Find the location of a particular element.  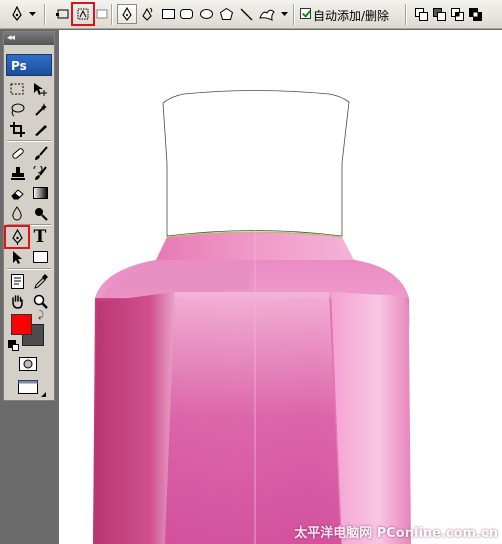

zoom-tool-icon is located at coordinates (40, 301).